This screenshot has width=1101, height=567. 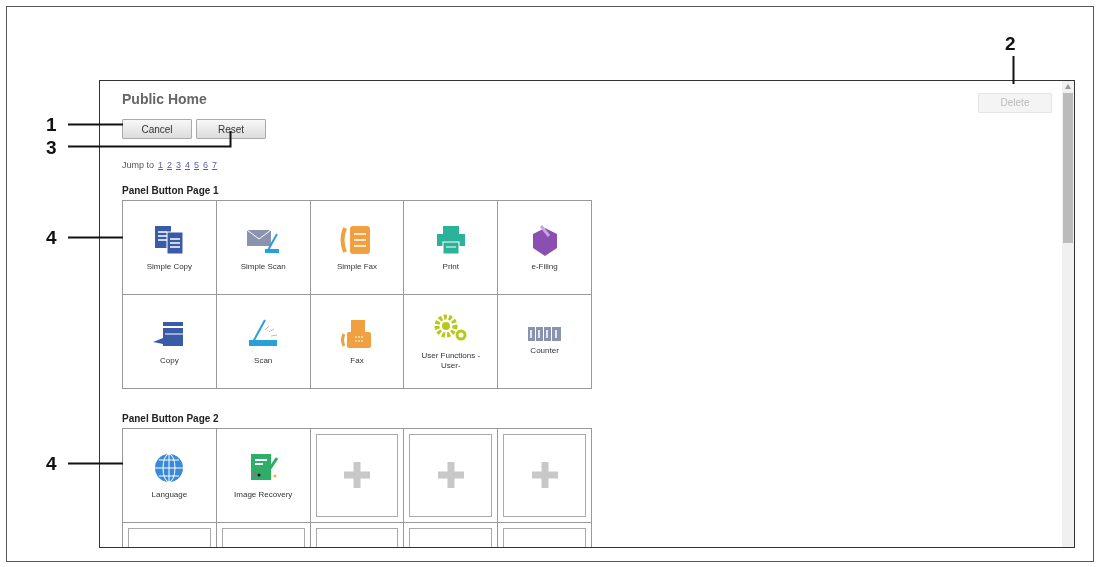 I want to click on counter-digits-icon, so click(x=544, y=334).